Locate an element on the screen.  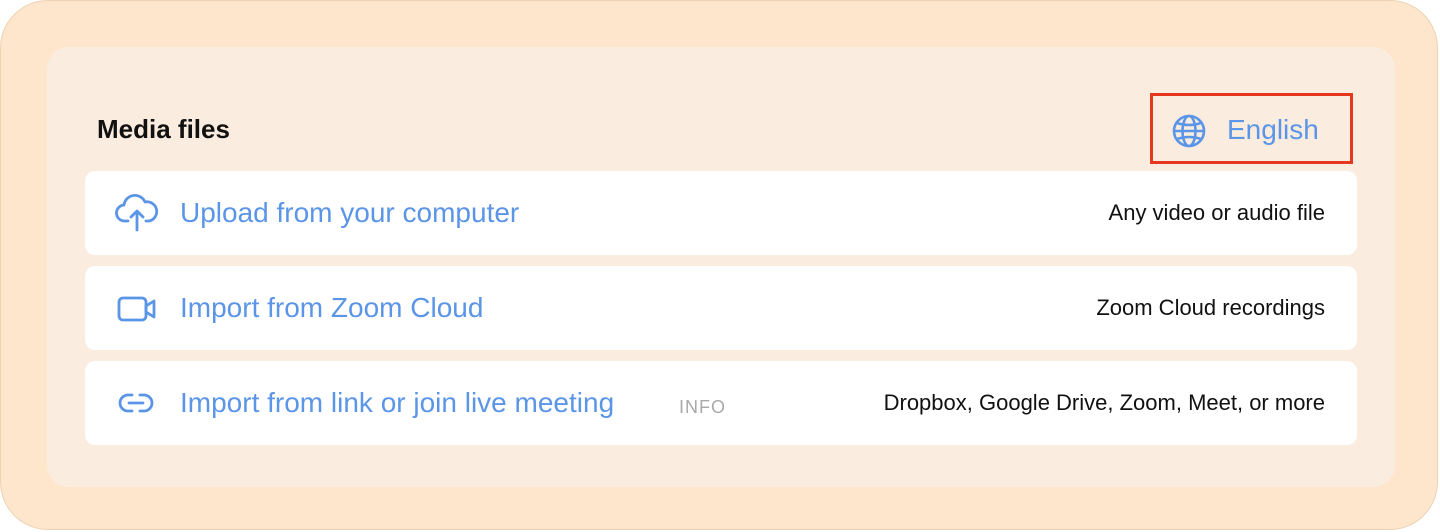
zoom-option-description: Zoom Cloud recordings is located at coordinates (1210, 307).